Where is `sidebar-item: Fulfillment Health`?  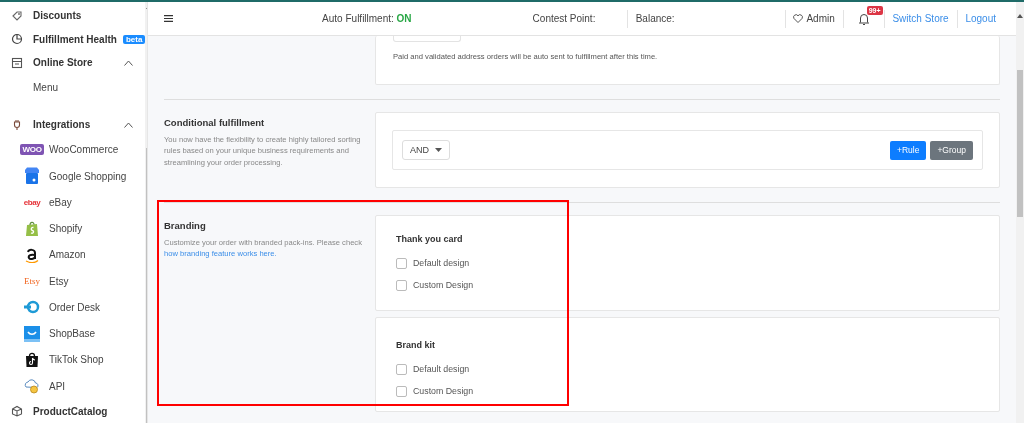
sidebar-item: Fulfillment Health is located at coordinates (75, 39).